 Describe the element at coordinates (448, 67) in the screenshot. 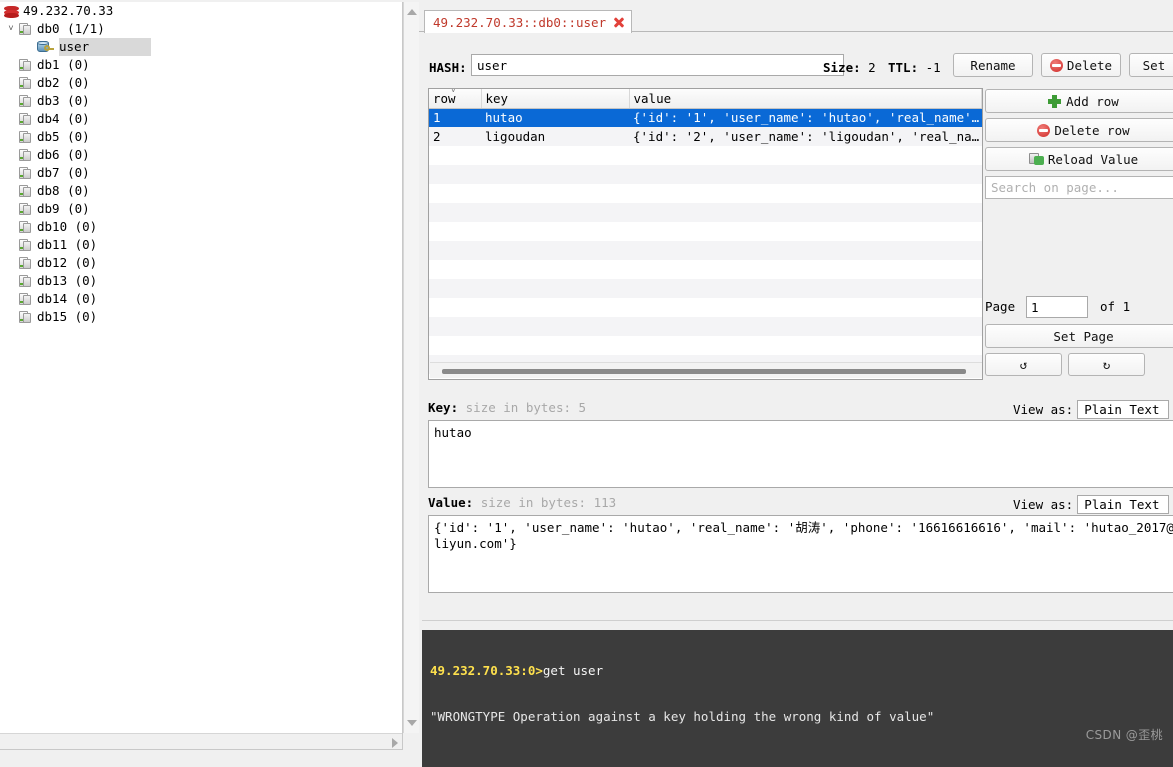

I see `key-type-label: HASH:` at that location.